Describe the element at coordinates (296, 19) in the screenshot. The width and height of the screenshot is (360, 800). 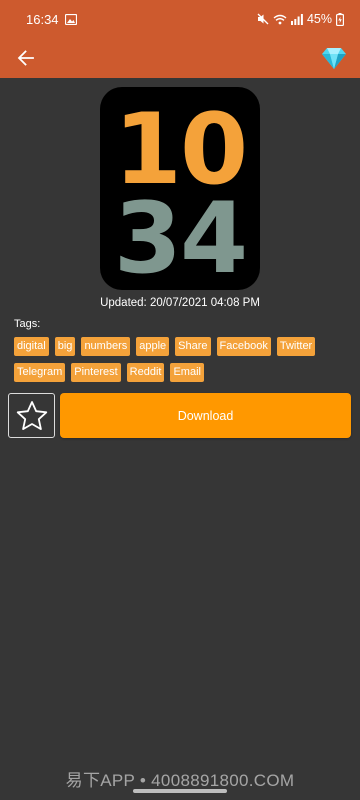
I see `signal-icon` at that location.